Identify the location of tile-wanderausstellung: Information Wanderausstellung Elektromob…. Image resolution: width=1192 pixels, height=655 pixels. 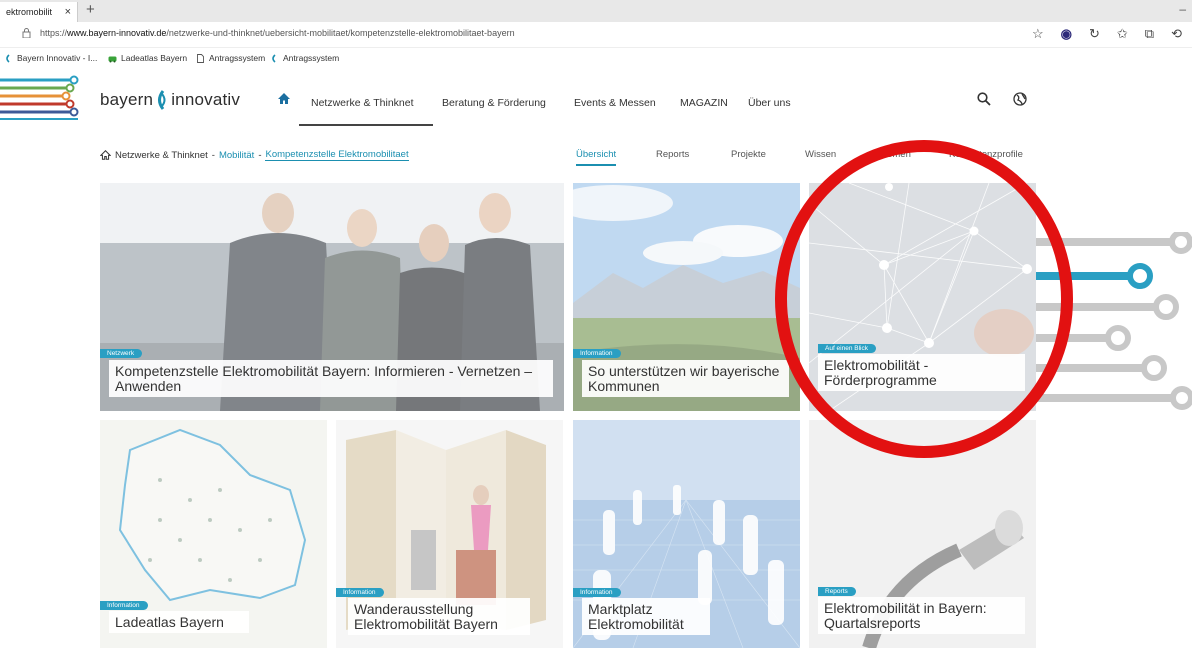
(449, 534).